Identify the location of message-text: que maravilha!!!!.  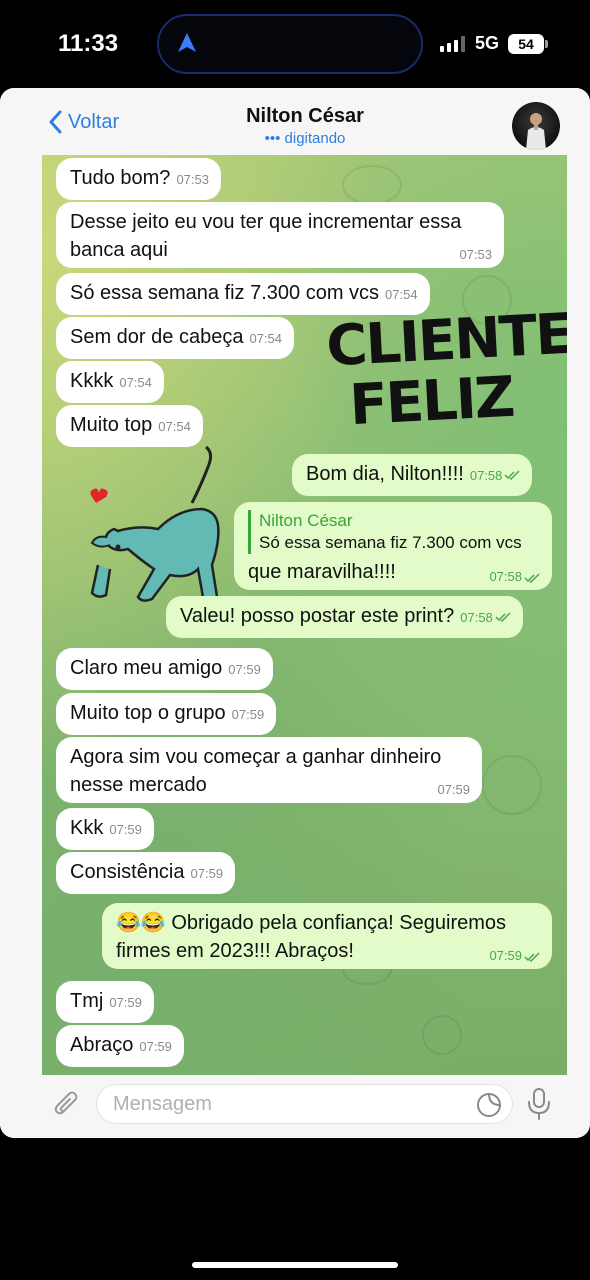
(322, 572).